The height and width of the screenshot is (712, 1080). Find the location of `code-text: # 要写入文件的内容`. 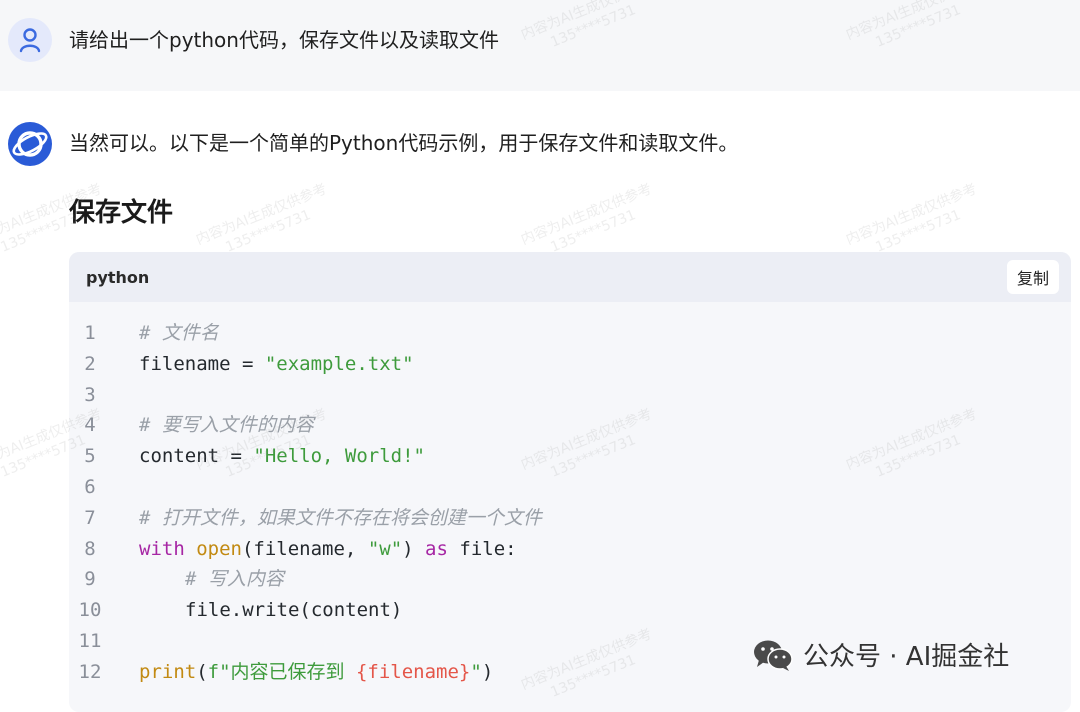

code-text: # 要写入文件的内容 is located at coordinates (212, 425).